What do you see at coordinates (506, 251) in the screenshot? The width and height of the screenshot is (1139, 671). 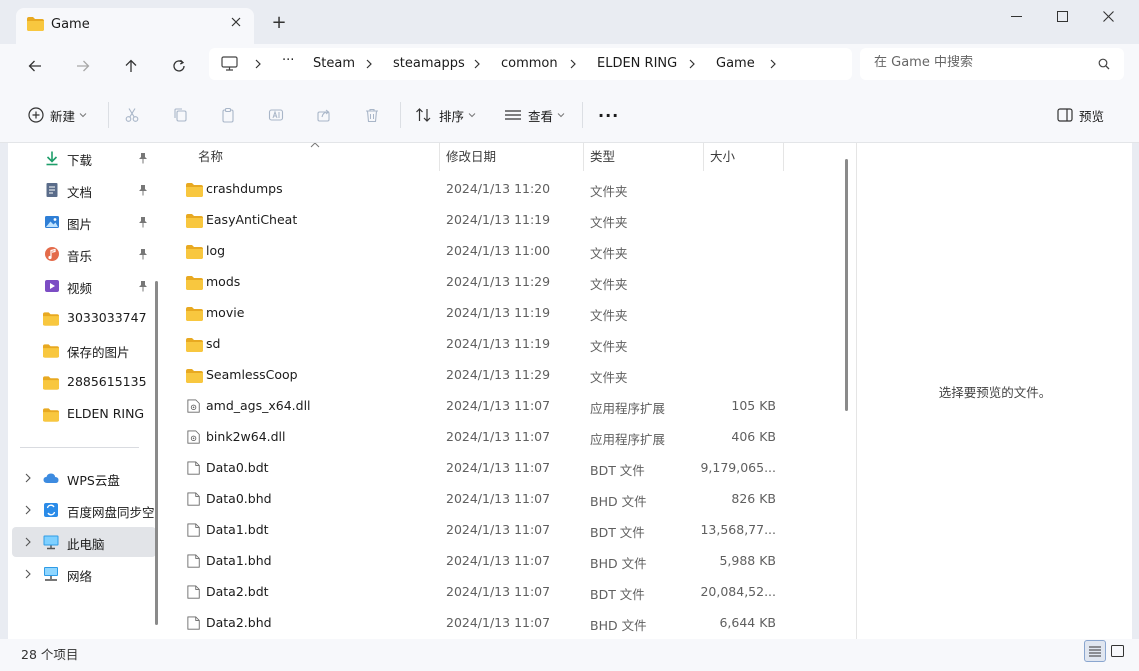 I see `file-row: log 2024/1/13 11:00 文件夹` at bounding box center [506, 251].